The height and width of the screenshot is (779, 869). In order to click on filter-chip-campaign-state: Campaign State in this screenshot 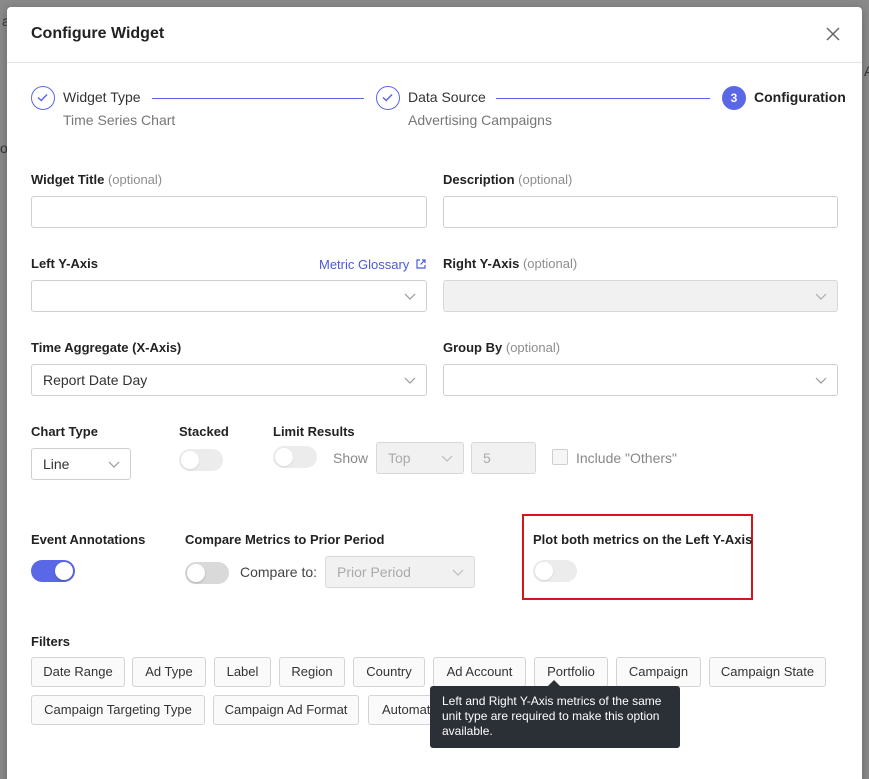, I will do `click(767, 672)`.